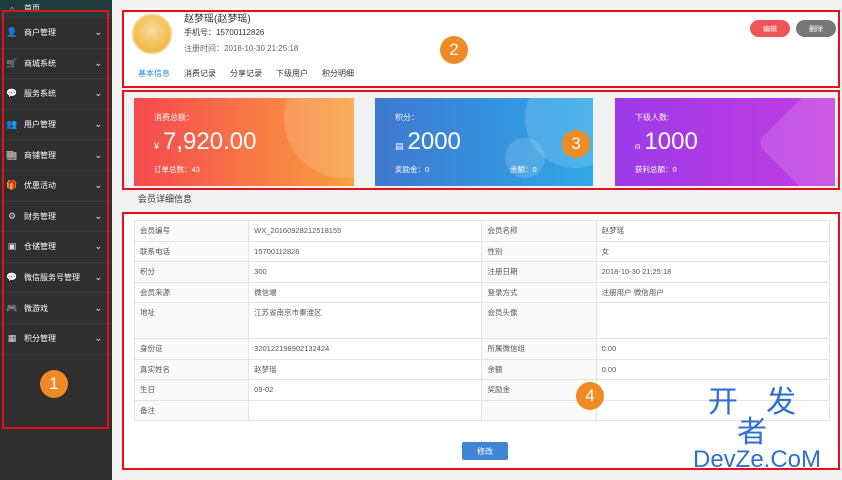 The image size is (842, 480). Describe the element at coordinates (590, 396) in the screenshot. I see `marker-badge-4: 4` at that location.